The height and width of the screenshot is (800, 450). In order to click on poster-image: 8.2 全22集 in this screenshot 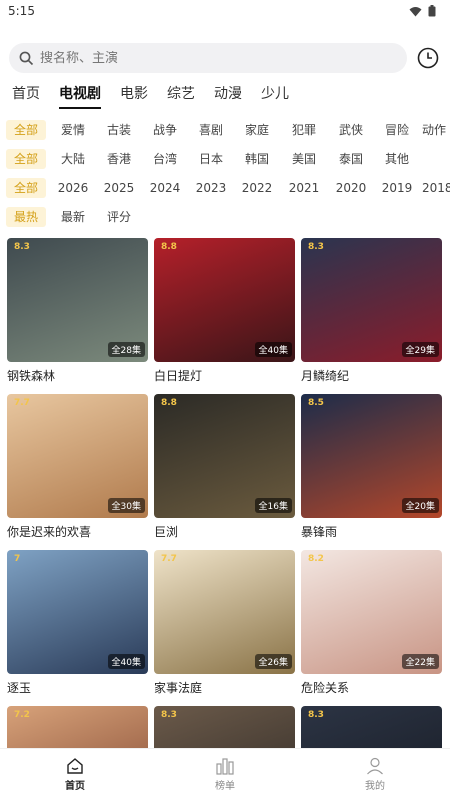, I will do `click(371, 612)`.